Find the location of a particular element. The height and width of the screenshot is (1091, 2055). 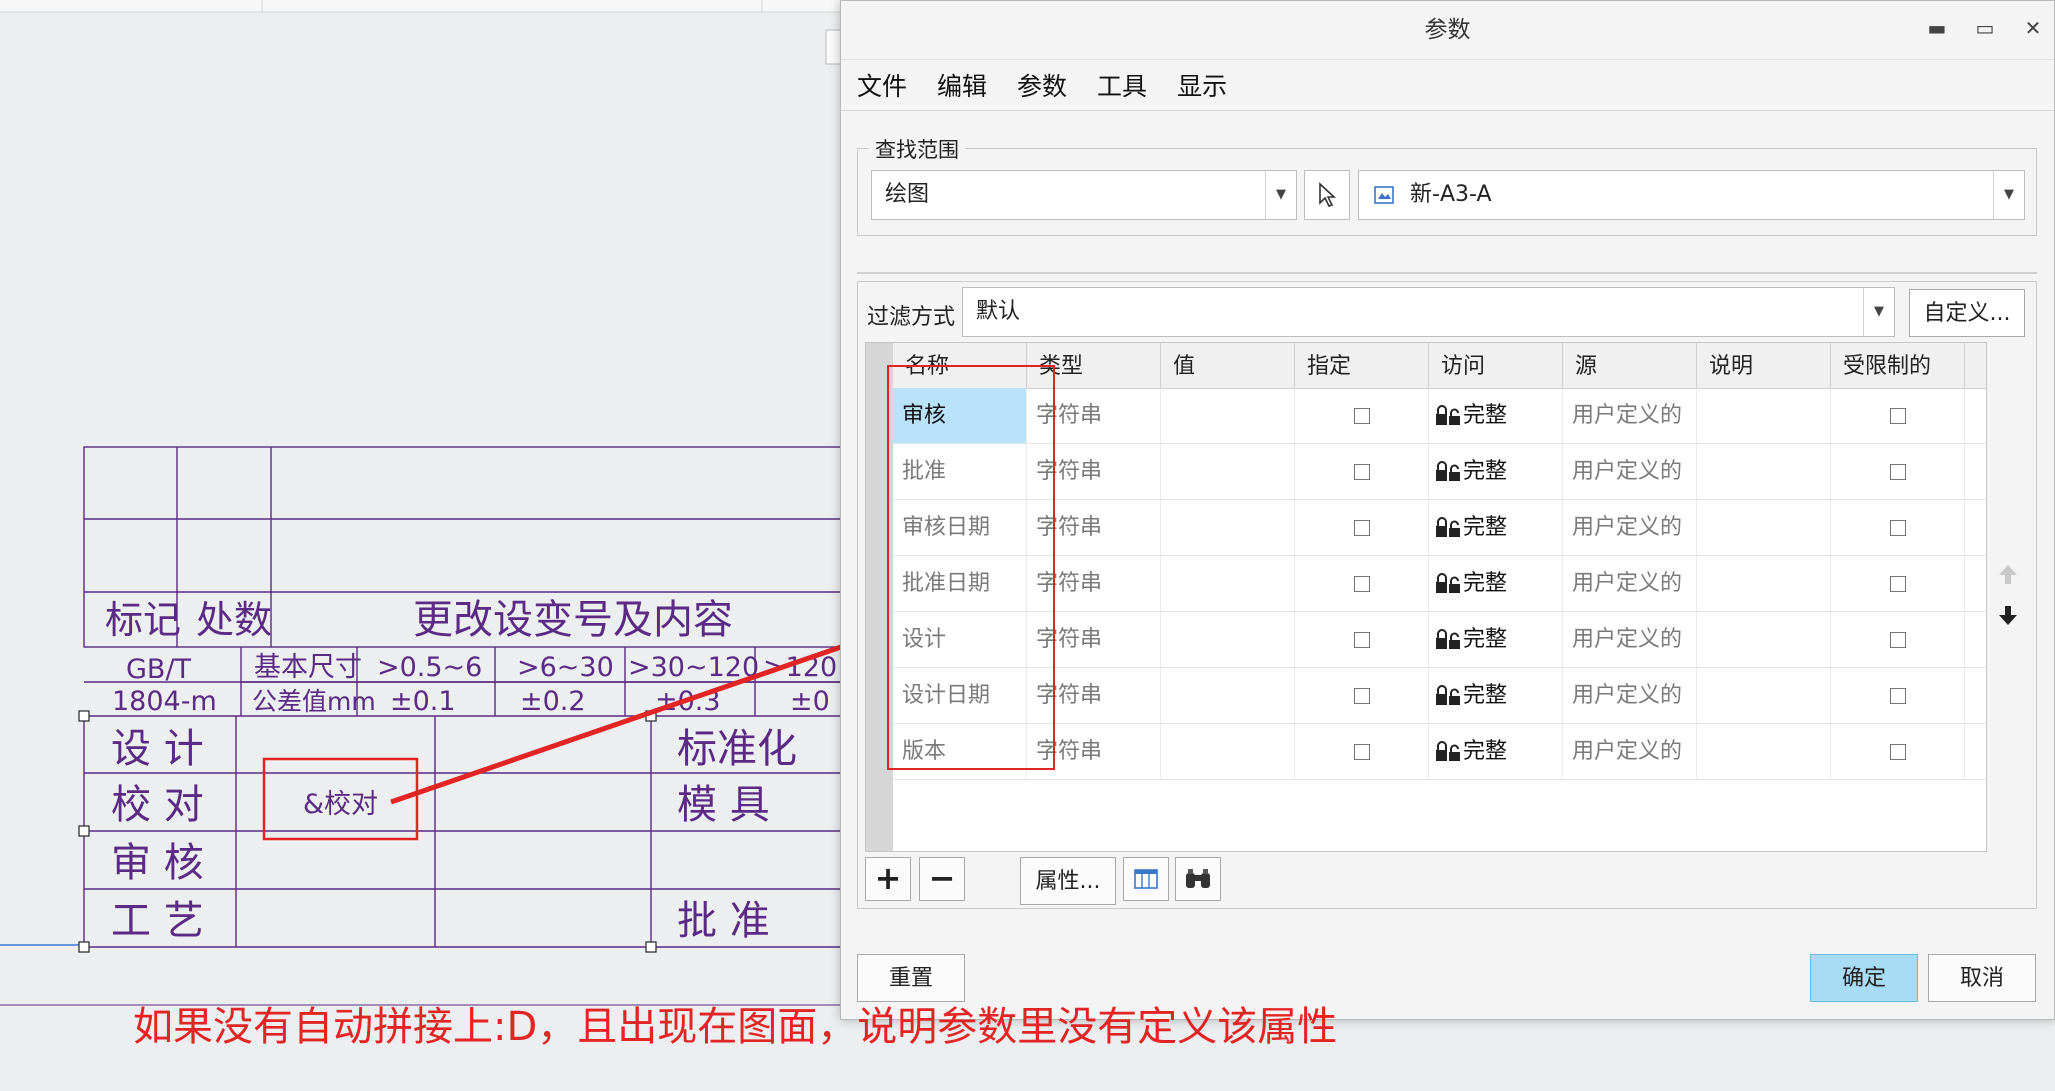

add-parameter-button: + is located at coordinates (888, 879).